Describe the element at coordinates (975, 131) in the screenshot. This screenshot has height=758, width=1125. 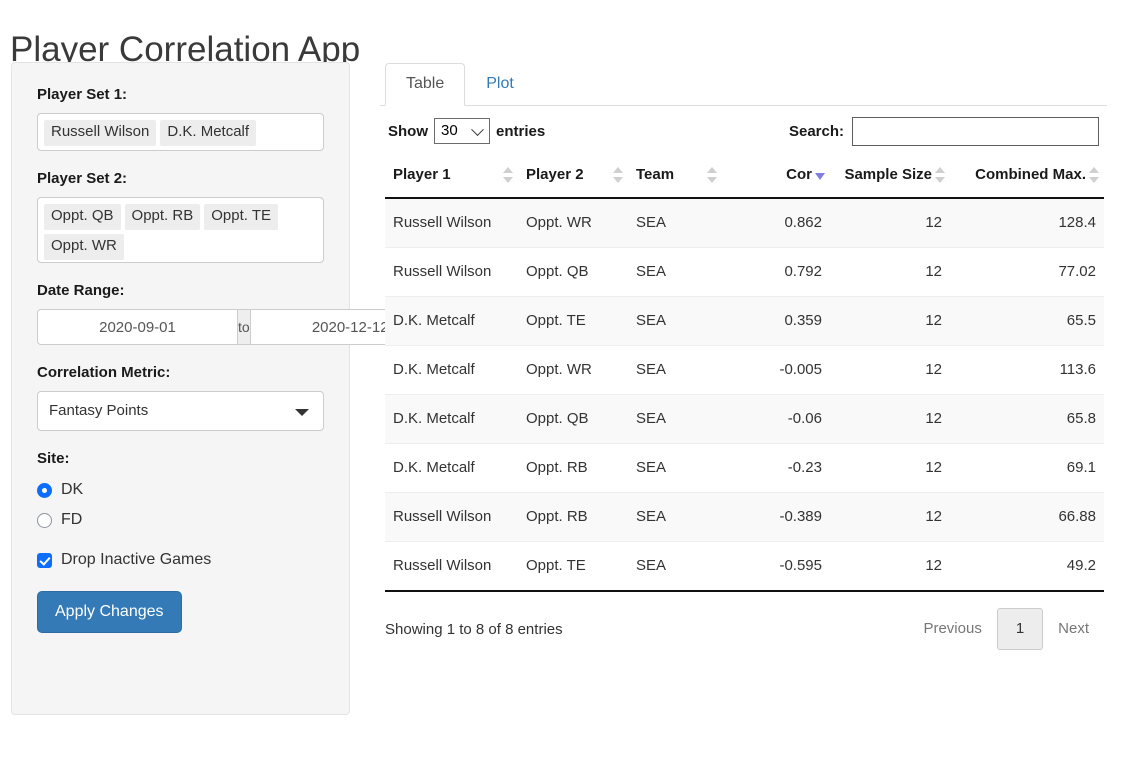
I see `search-input` at that location.